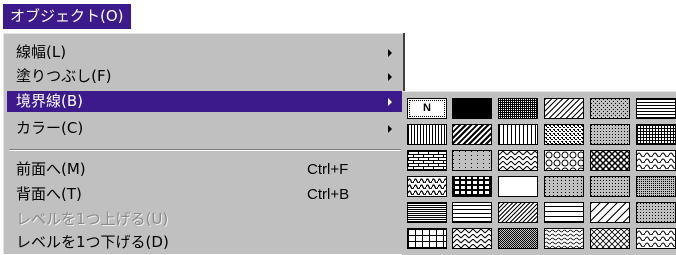 The image size is (676, 255). Describe the element at coordinates (204, 101) in the screenshot. I see `menu-item-border: 境界線(B)` at that location.